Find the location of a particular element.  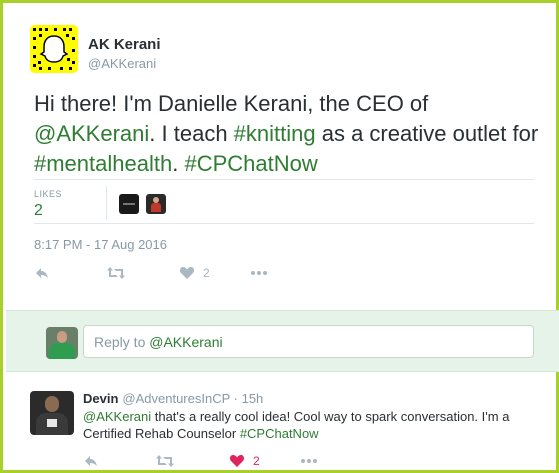

comment-reply-button is located at coordinates (91, 461).